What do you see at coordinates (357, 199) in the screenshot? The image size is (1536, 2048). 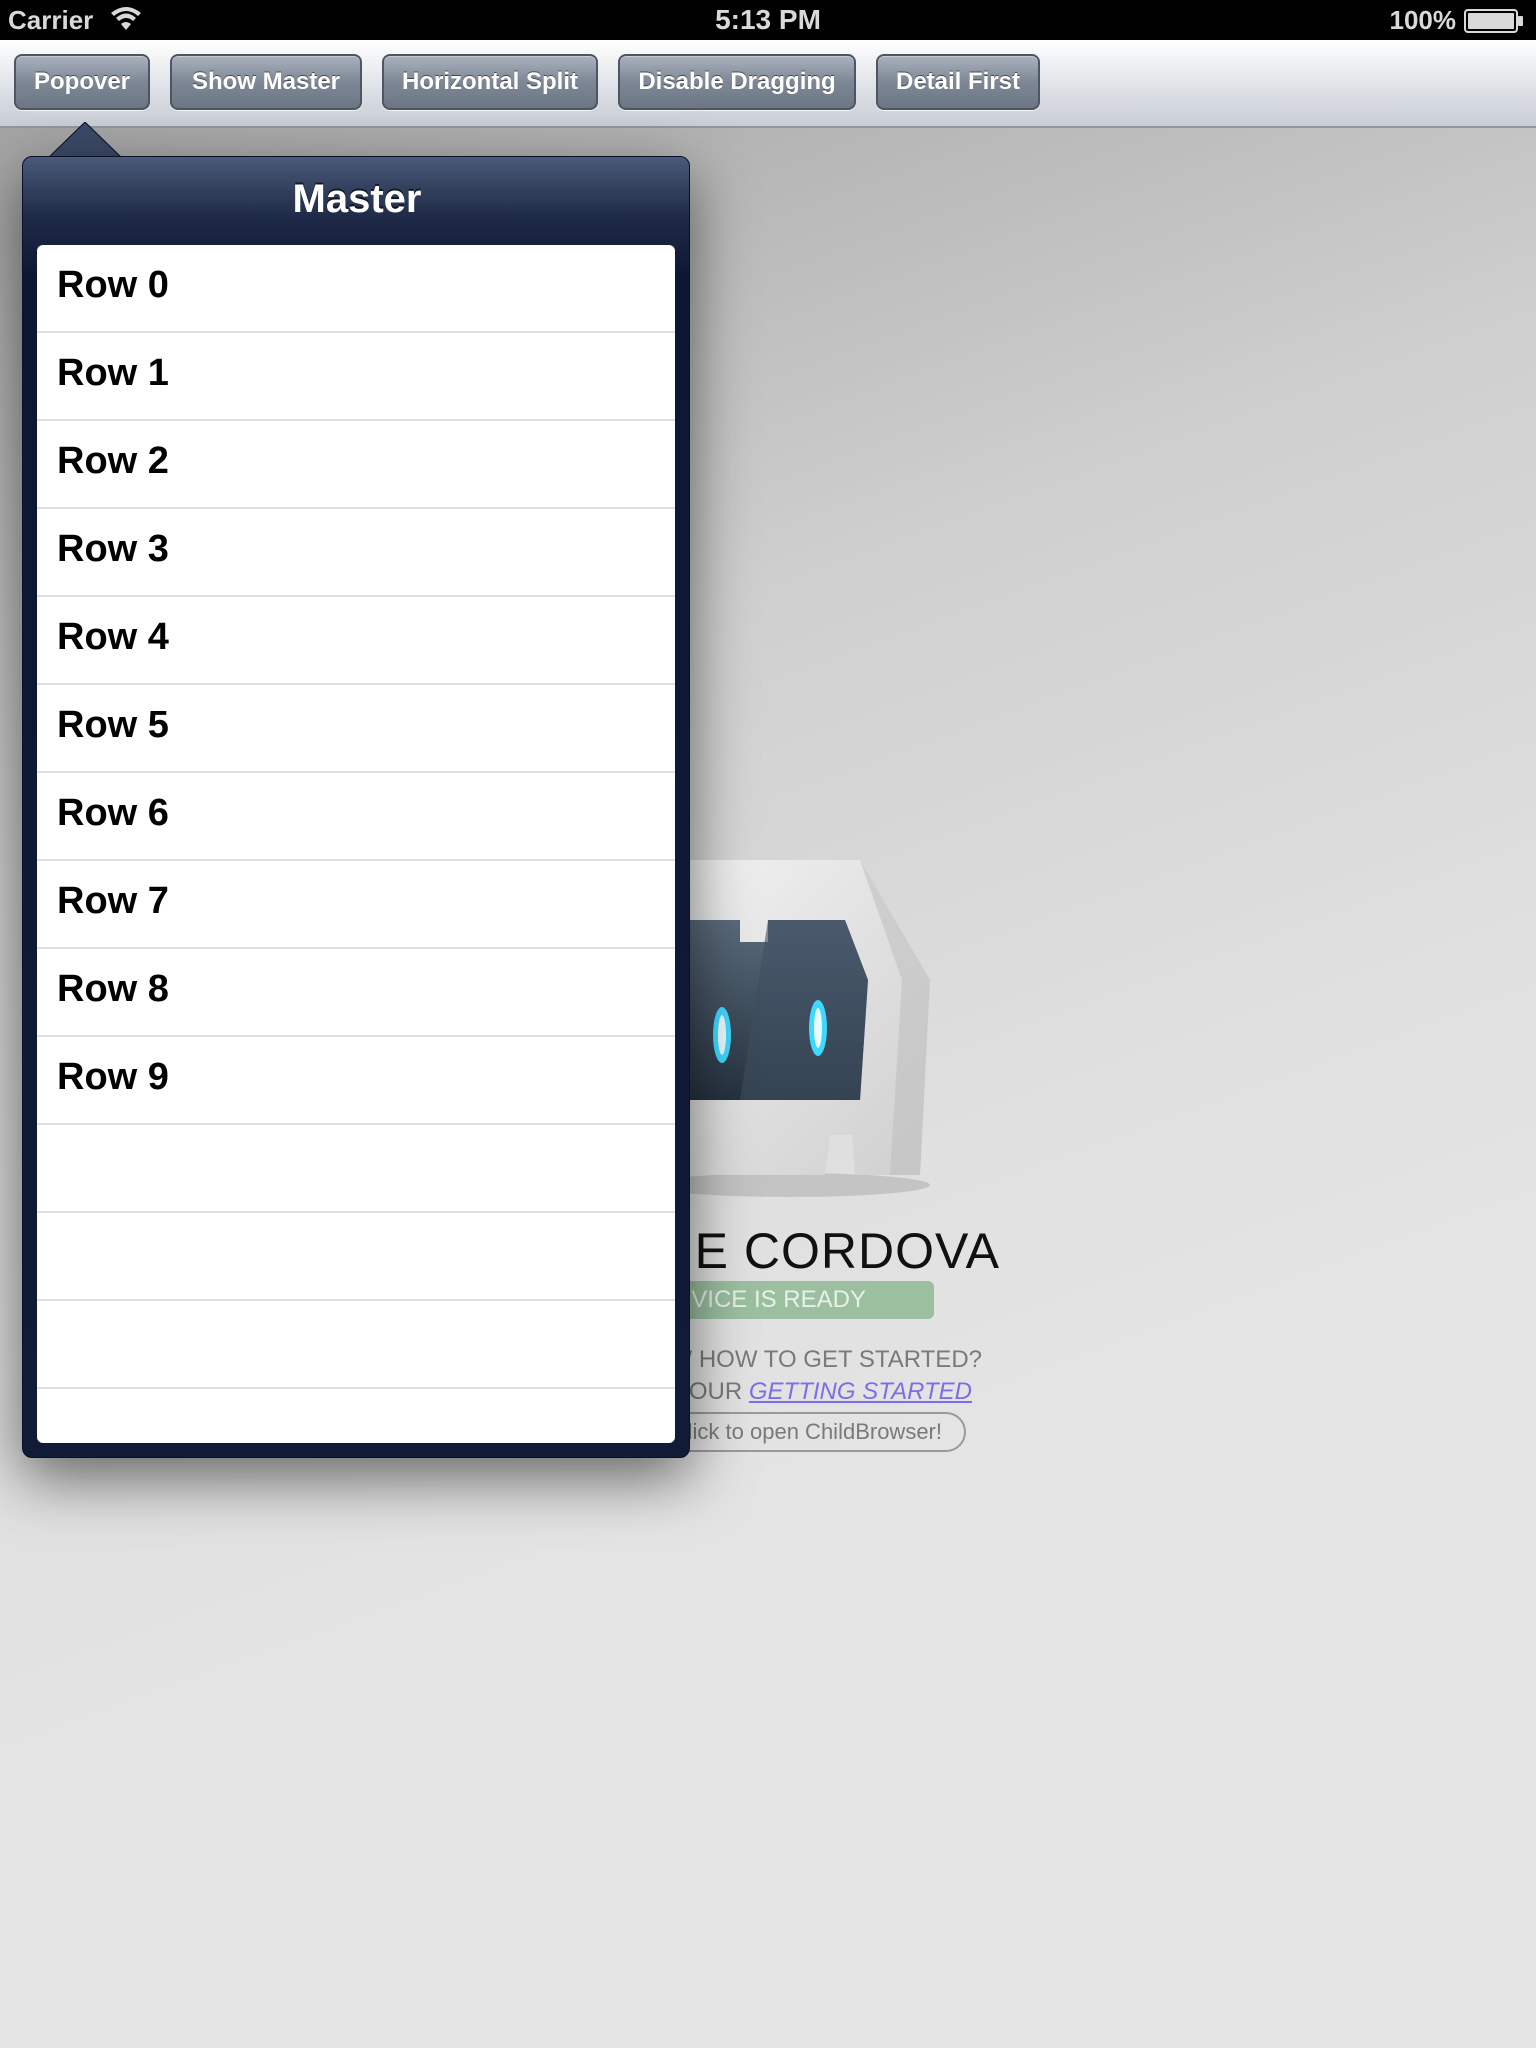 I see `popover-title: Master` at bounding box center [357, 199].